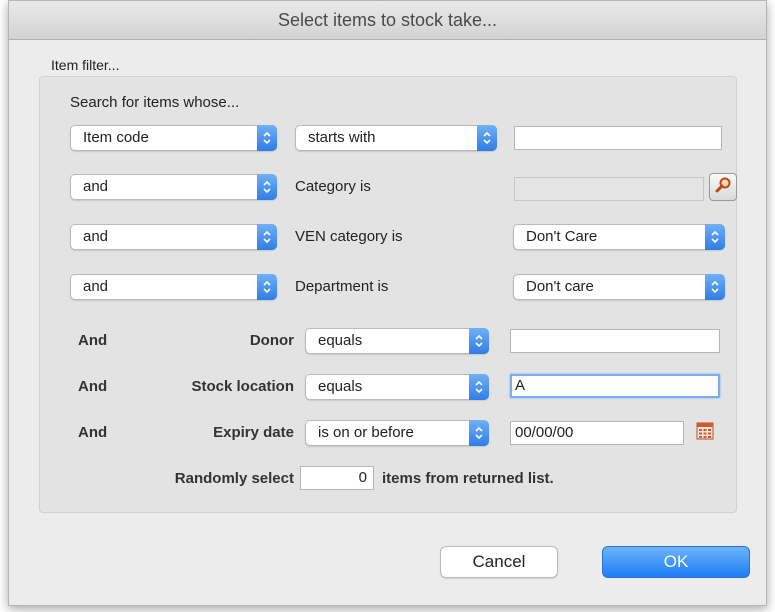 This screenshot has height=612, width=775. What do you see at coordinates (615, 386) in the screenshot?
I see `stock-location-input: A` at bounding box center [615, 386].